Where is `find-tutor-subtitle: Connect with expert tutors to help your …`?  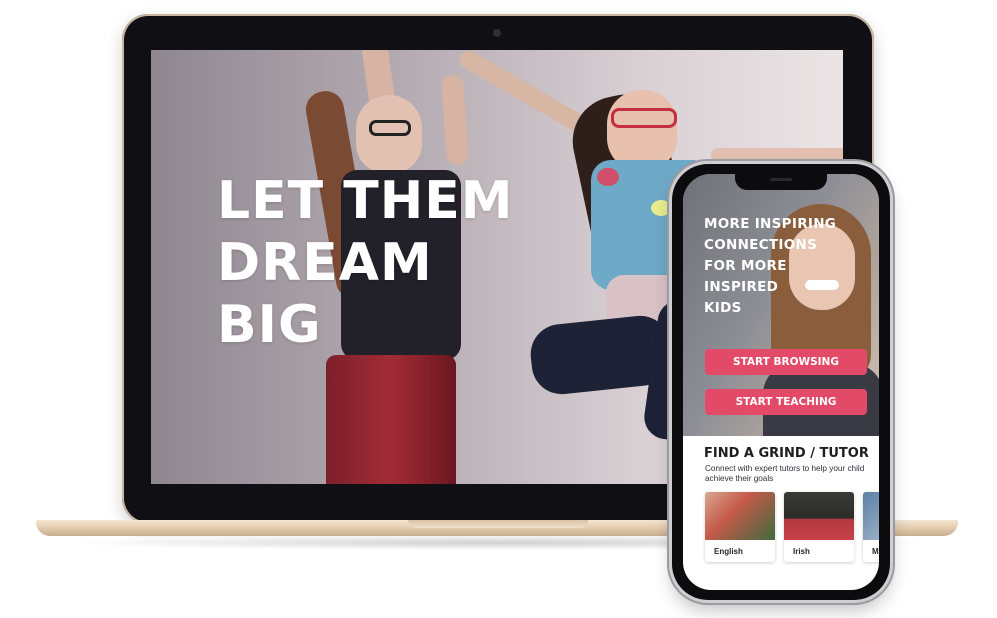 find-tutor-subtitle: Connect with expert tutors to help your … is located at coordinates (785, 473).